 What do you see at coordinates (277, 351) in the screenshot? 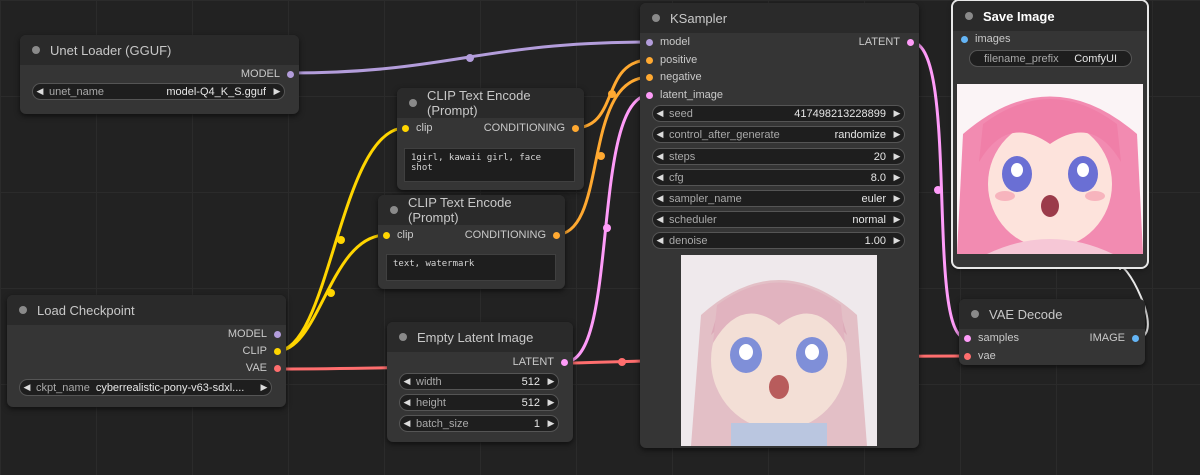
I see `clip-output-pin` at bounding box center [277, 351].